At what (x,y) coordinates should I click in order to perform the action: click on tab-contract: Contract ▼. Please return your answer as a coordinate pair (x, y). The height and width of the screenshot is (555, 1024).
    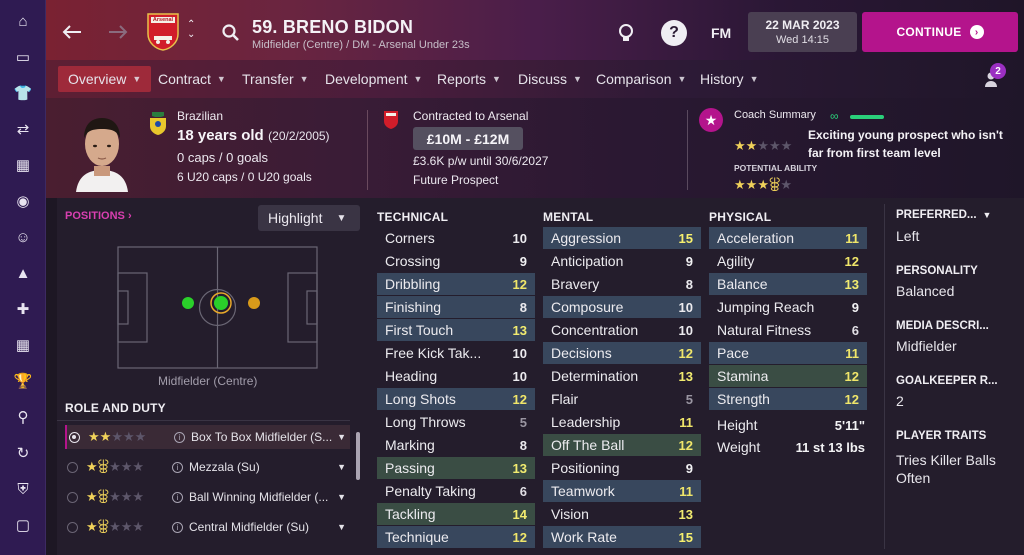
    Looking at the image, I should click on (192, 79).